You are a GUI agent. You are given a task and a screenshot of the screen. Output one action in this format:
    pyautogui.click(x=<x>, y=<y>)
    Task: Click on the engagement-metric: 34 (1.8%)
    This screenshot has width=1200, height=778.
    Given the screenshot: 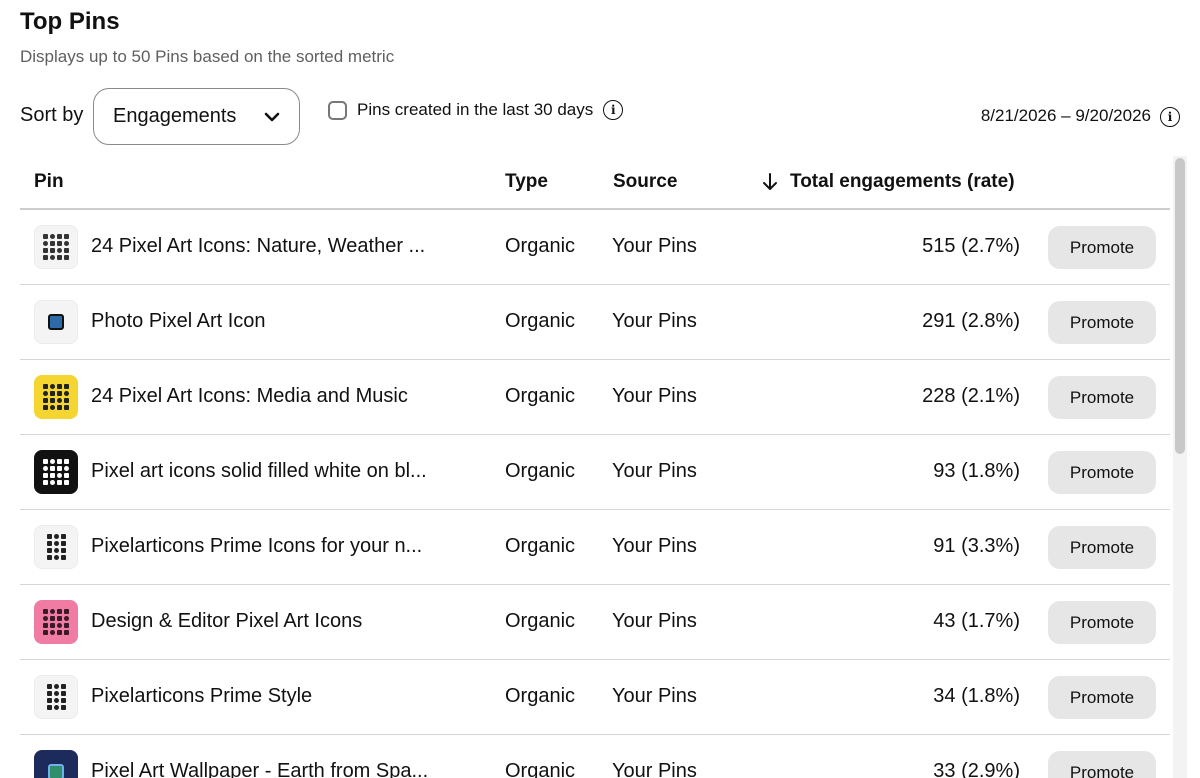 What is the action you would take?
    pyautogui.click(x=976, y=696)
    